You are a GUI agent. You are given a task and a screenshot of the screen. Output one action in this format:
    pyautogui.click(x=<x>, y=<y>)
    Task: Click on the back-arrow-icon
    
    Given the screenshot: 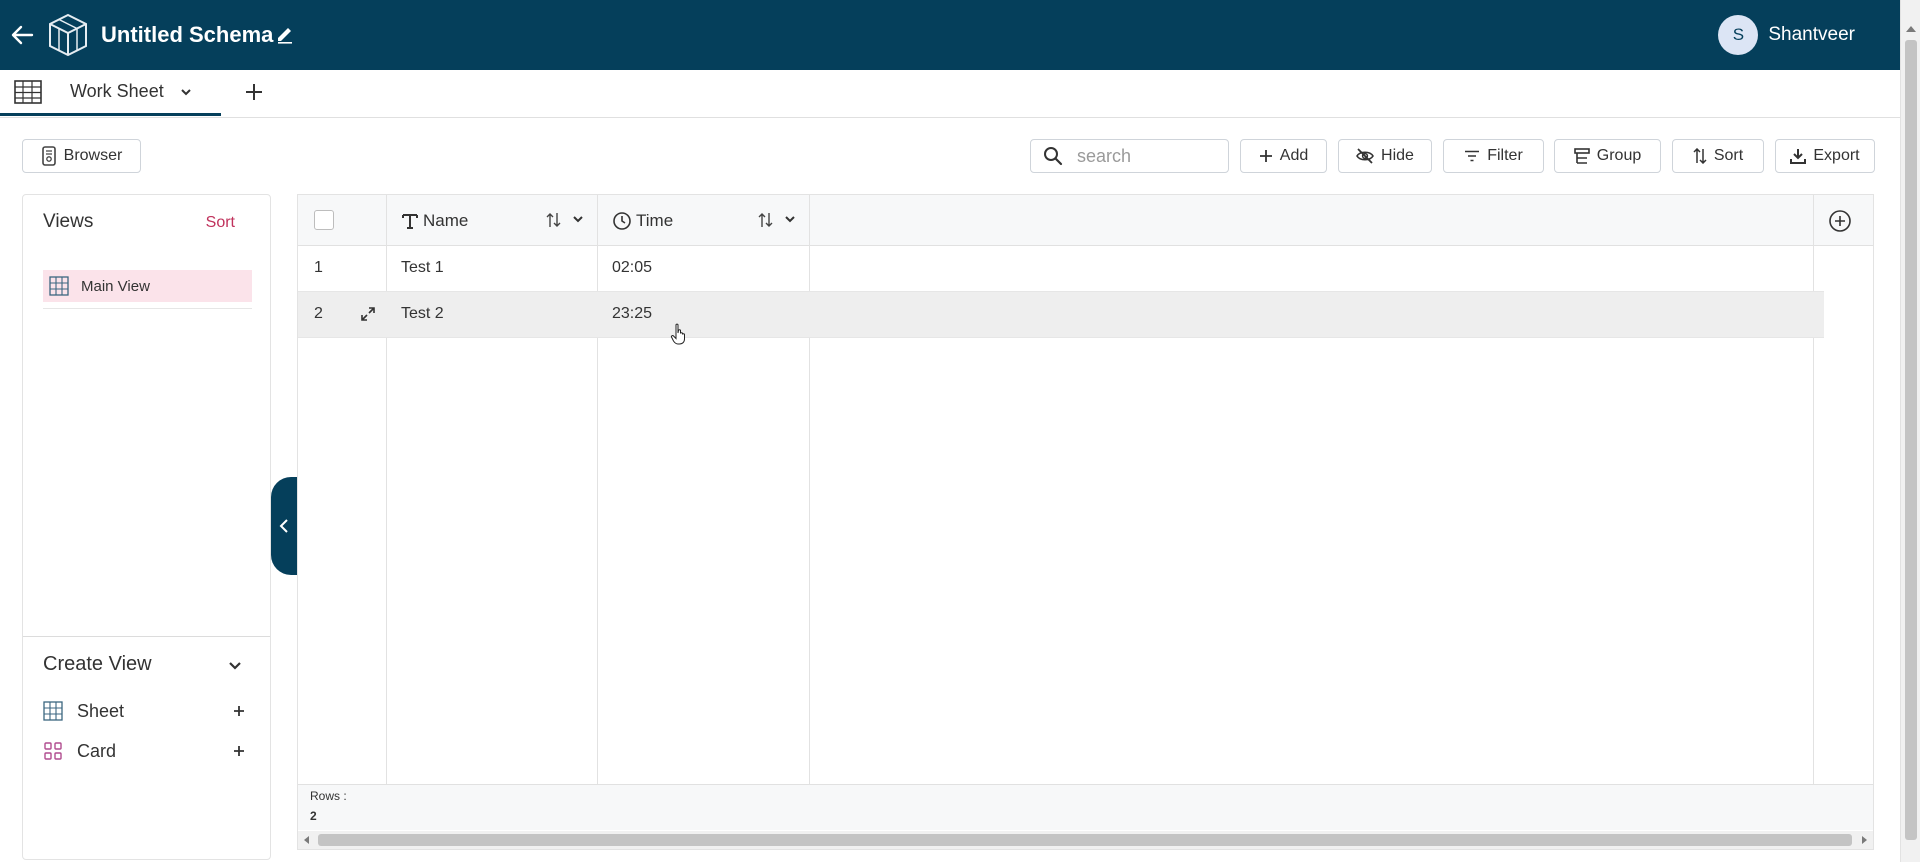 What is the action you would take?
    pyautogui.click(x=22, y=35)
    